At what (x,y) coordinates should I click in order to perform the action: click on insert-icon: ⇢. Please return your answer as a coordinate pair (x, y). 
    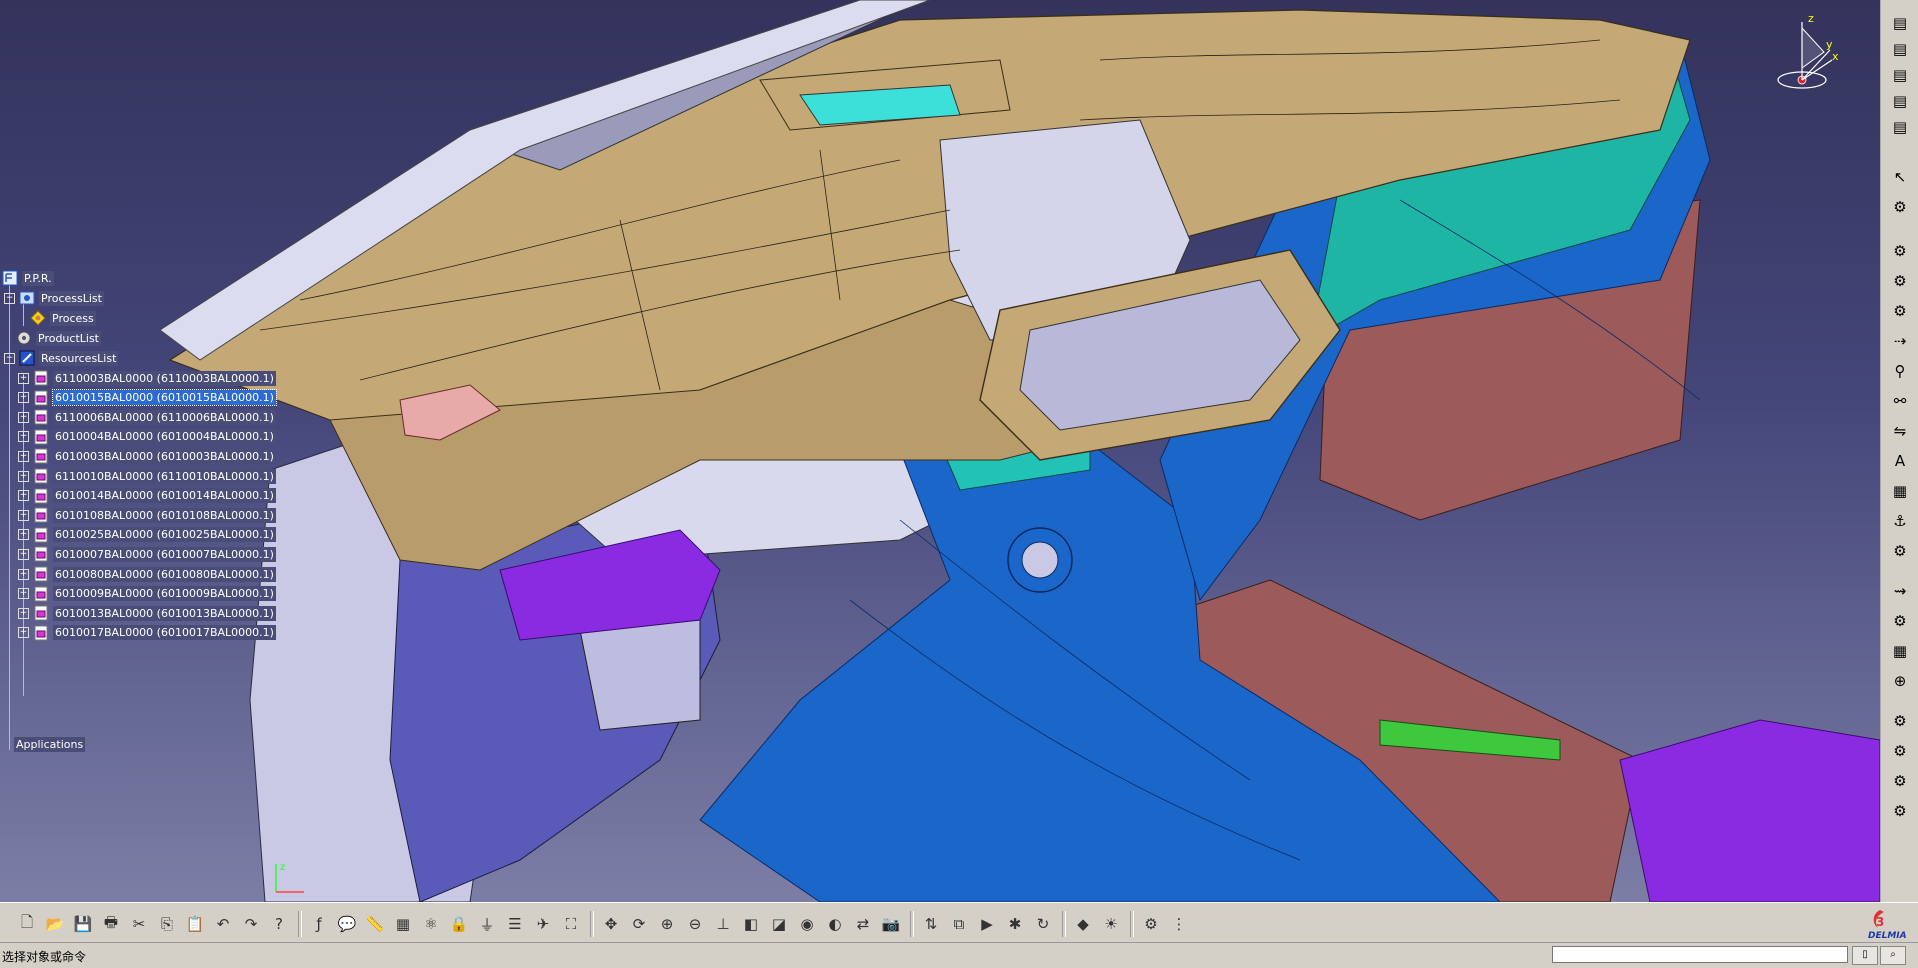
    Looking at the image, I should click on (1900, 341).